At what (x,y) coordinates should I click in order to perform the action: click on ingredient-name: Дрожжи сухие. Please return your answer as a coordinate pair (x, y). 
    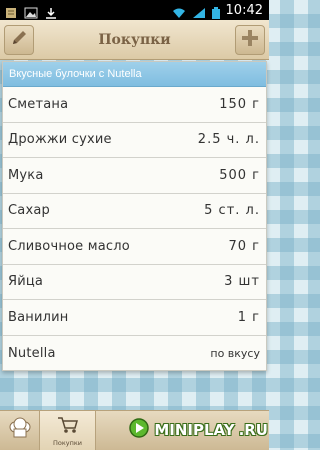
    Looking at the image, I should click on (60, 140).